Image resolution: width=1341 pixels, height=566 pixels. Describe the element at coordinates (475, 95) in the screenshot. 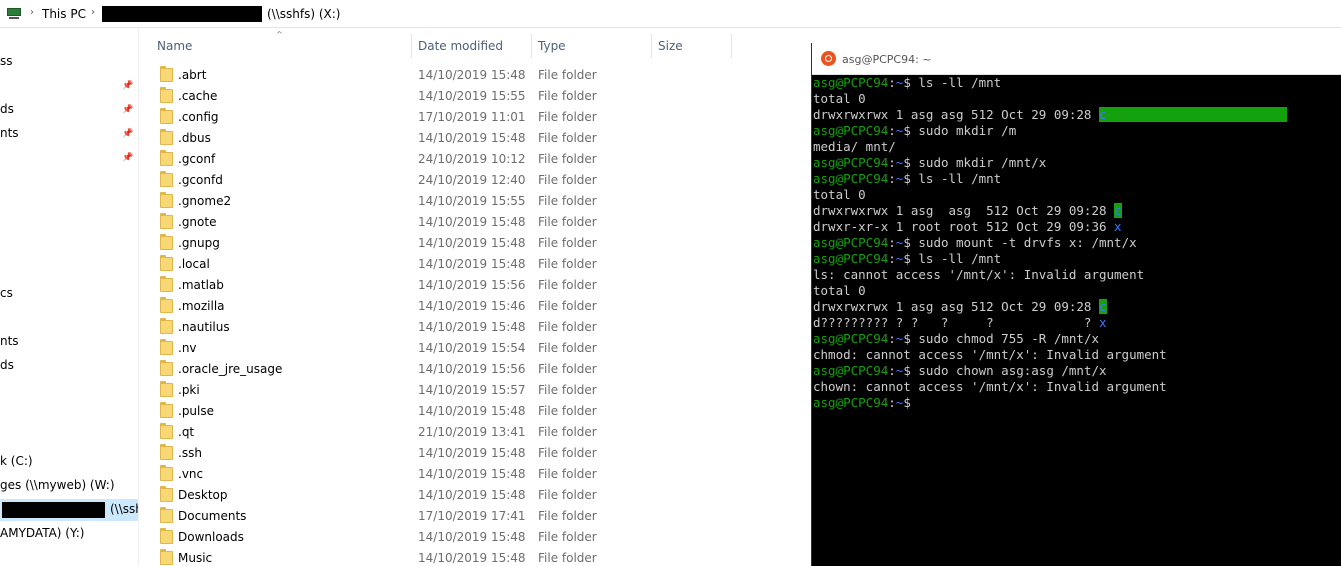

I see `file-row: .cache 14/10/2019 15:55 File folder` at that location.